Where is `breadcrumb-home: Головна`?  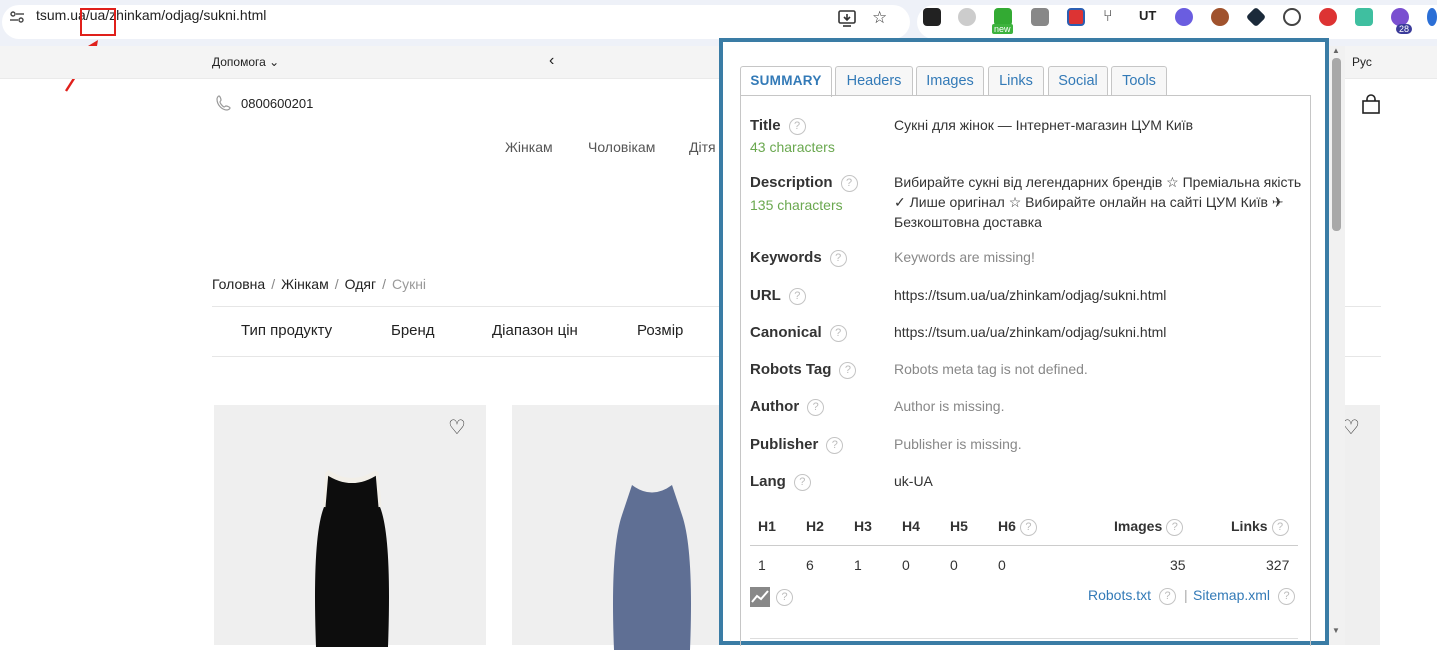
breadcrumb-home: Головна is located at coordinates (238, 284).